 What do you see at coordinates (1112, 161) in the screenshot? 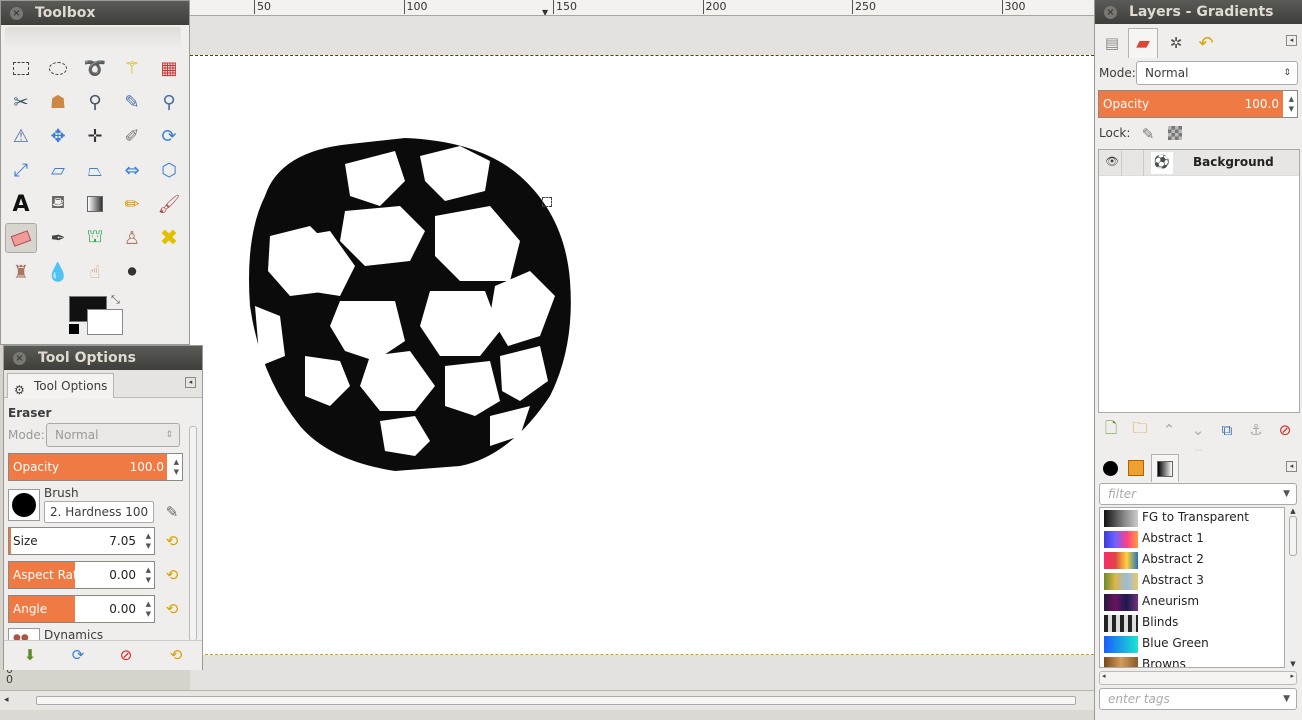
I see `eye-icon: 👁` at bounding box center [1112, 161].